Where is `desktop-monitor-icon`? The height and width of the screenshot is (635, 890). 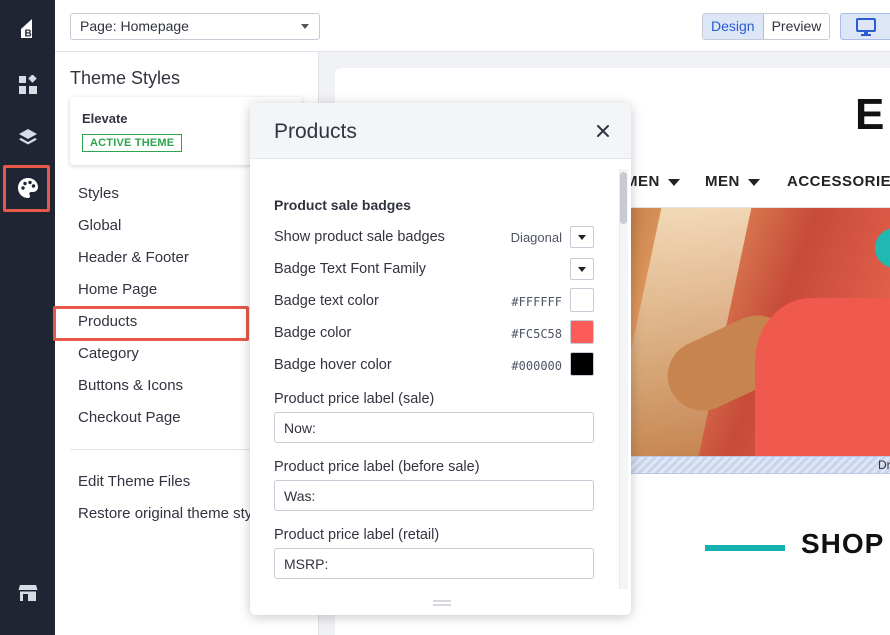
desktop-monitor-icon is located at coordinates (865, 26).